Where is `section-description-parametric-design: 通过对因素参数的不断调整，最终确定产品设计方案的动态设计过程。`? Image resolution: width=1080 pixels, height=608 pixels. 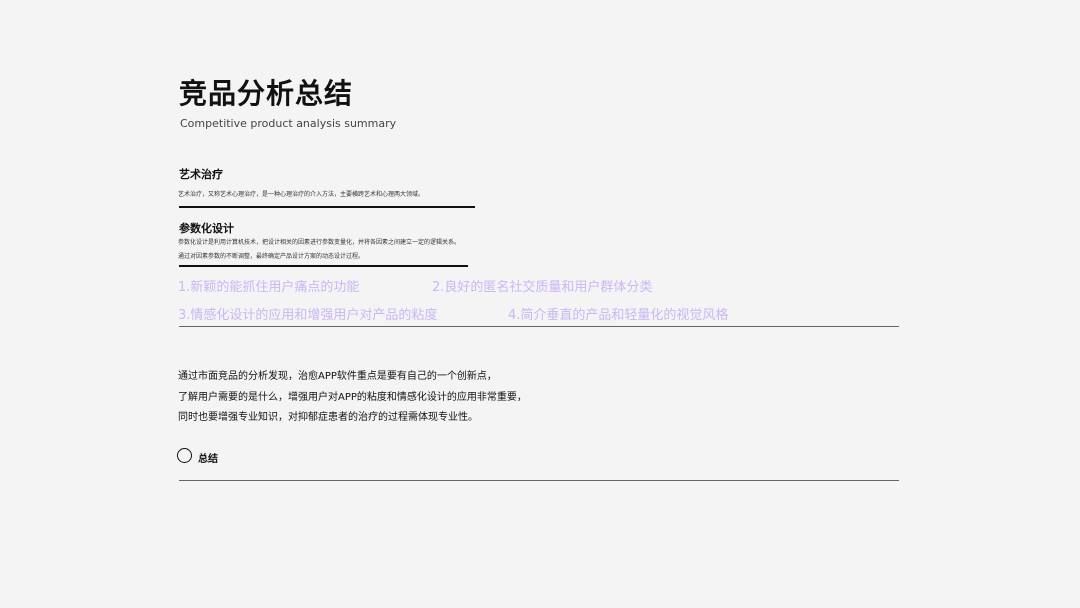
section-description-parametric-design: 通过对因素参数的不断调整，最终确定产品设计方案的动态设计过程。 is located at coordinates (271, 256).